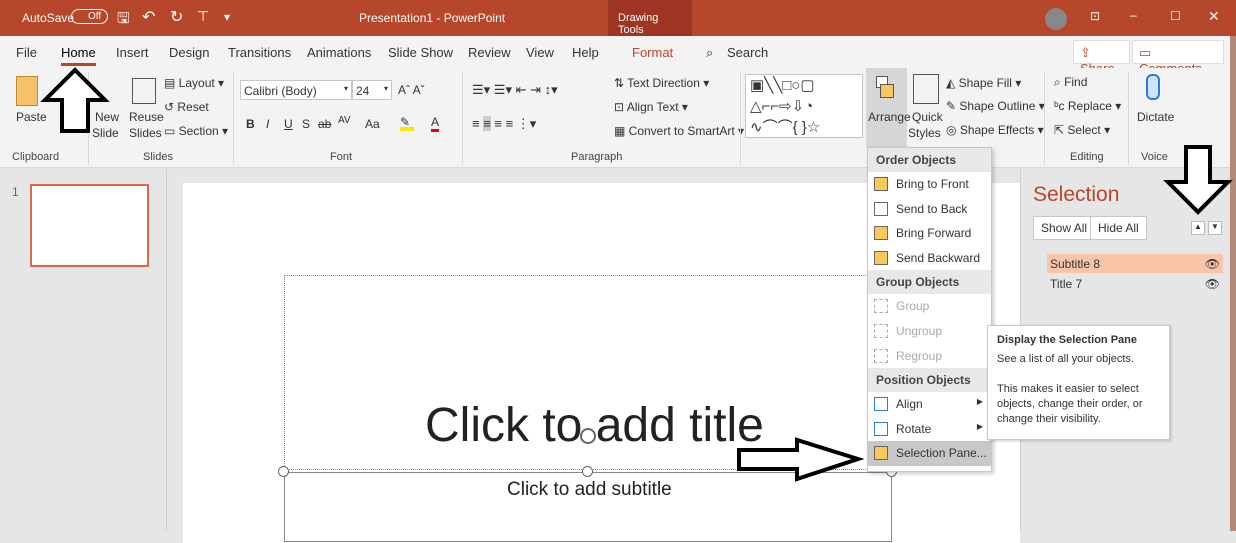 Image resolution: width=1236 pixels, height=543 pixels. I want to click on up-arrow-annotation, so click(75, 100).